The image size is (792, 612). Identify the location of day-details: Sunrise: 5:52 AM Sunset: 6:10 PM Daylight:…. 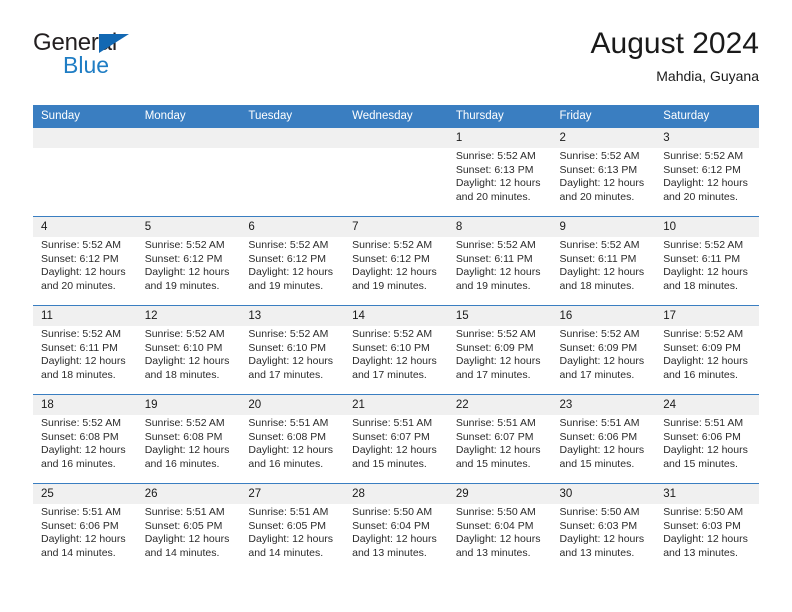
(189, 354).